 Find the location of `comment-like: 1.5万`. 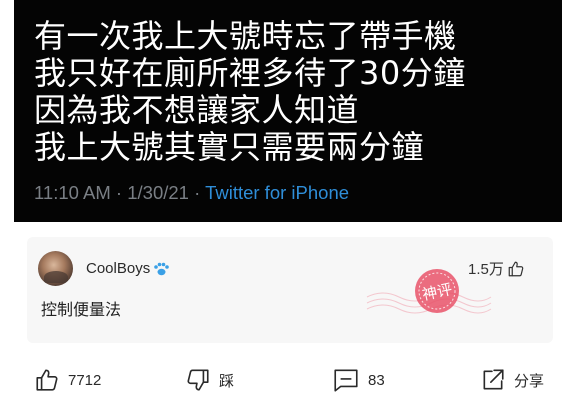

comment-like: 1.5万 is located at coordinates (496, 268).